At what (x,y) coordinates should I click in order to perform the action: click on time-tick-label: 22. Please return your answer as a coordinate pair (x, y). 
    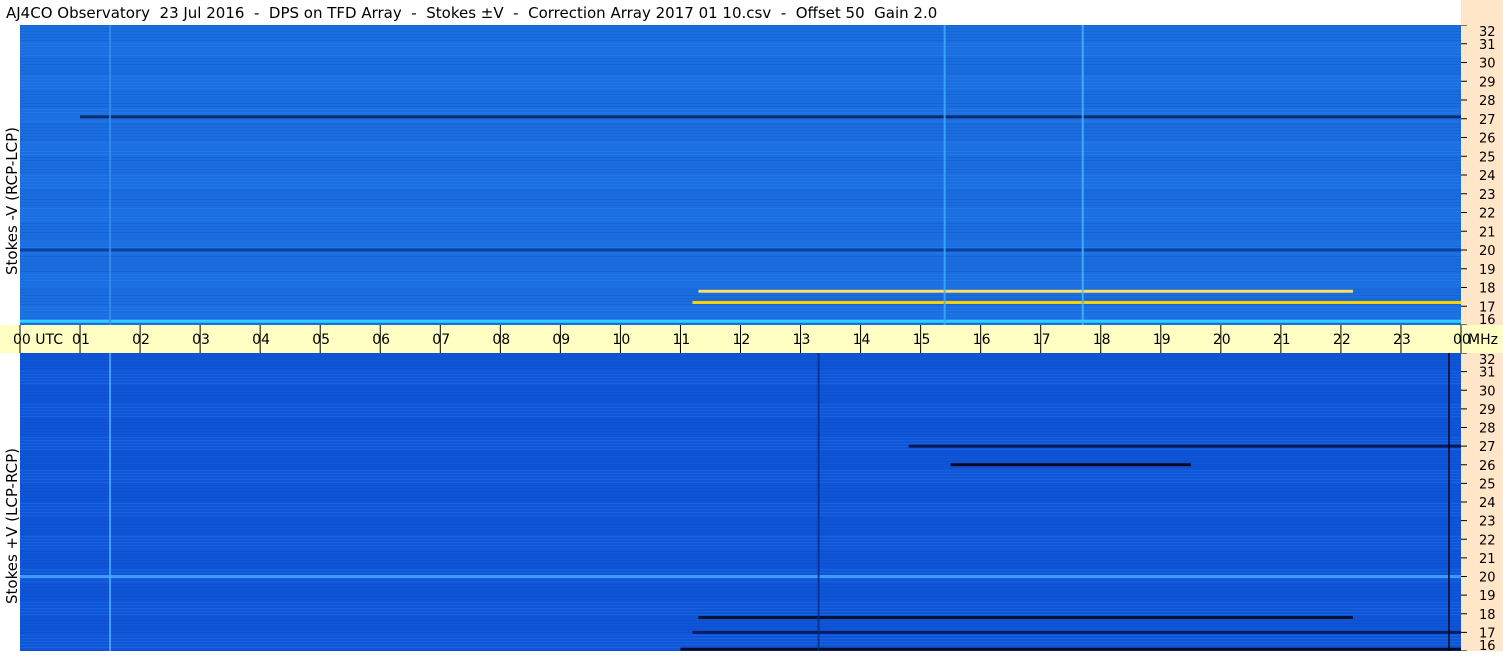
    Looking at the image, I should click on (1342, 340).